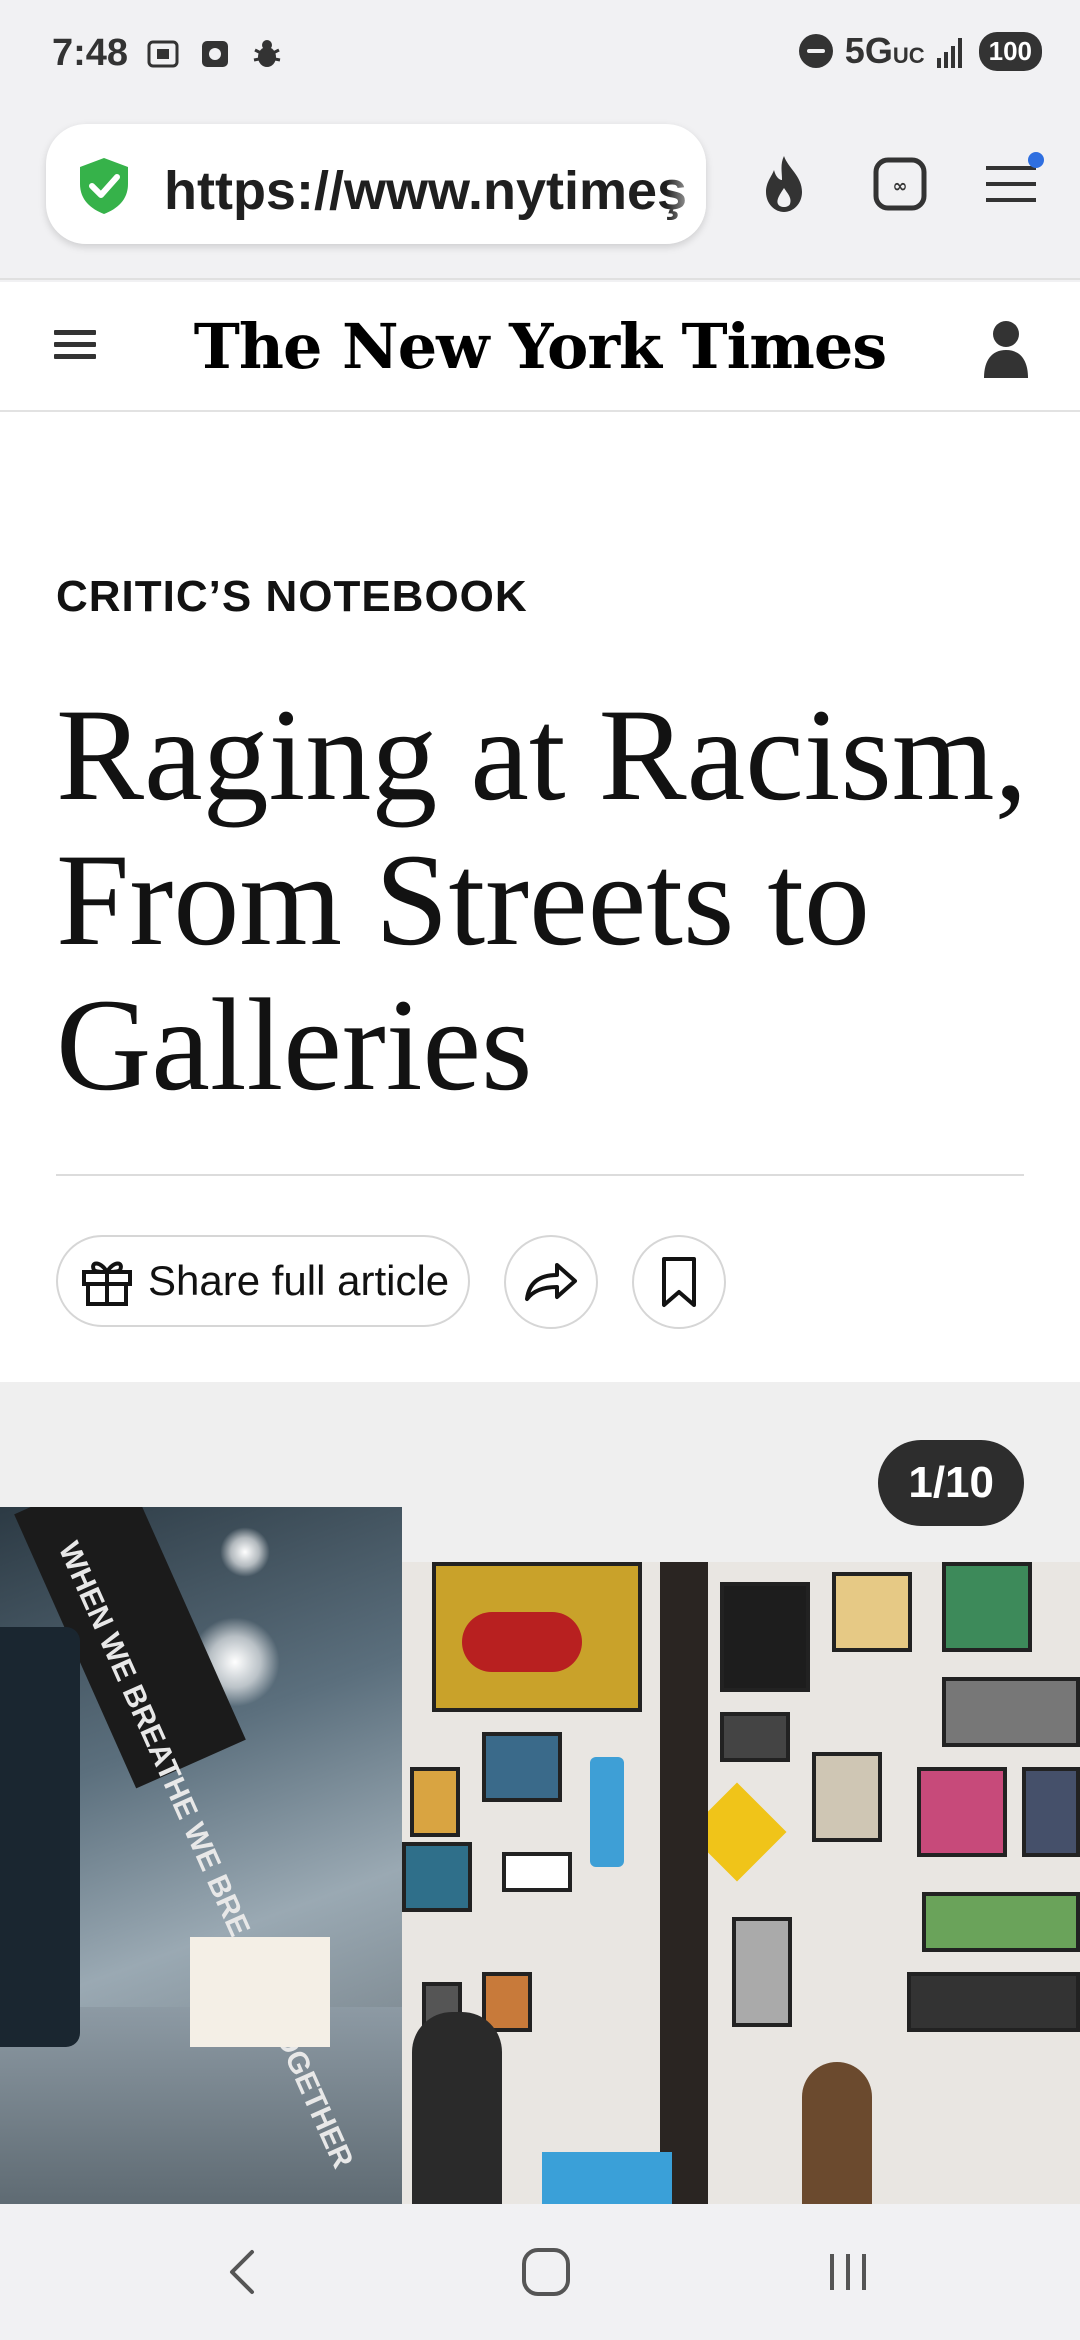  I want to click on signal-icon, so click(949, 53).